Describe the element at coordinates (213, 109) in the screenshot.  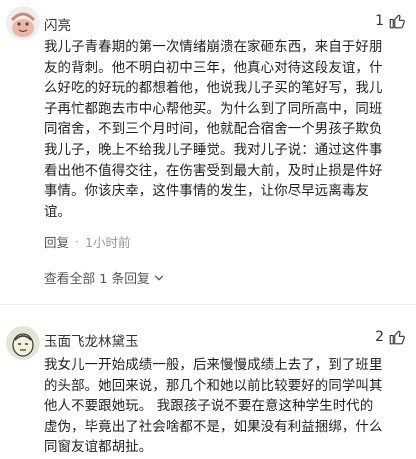
I see `comment-line: 子再忙都跑去市中心帮他买。为什么到了同所高中，同班` at that location.